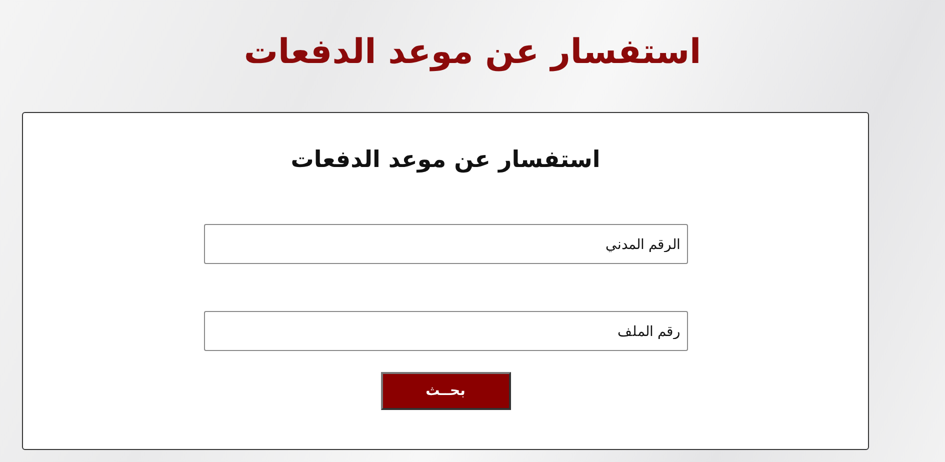  What do you see at coordinates (445, 161) in the screenshot?
I see `form-title: استفسار عن موعد الدفعات` at bounding box center [445, 161].